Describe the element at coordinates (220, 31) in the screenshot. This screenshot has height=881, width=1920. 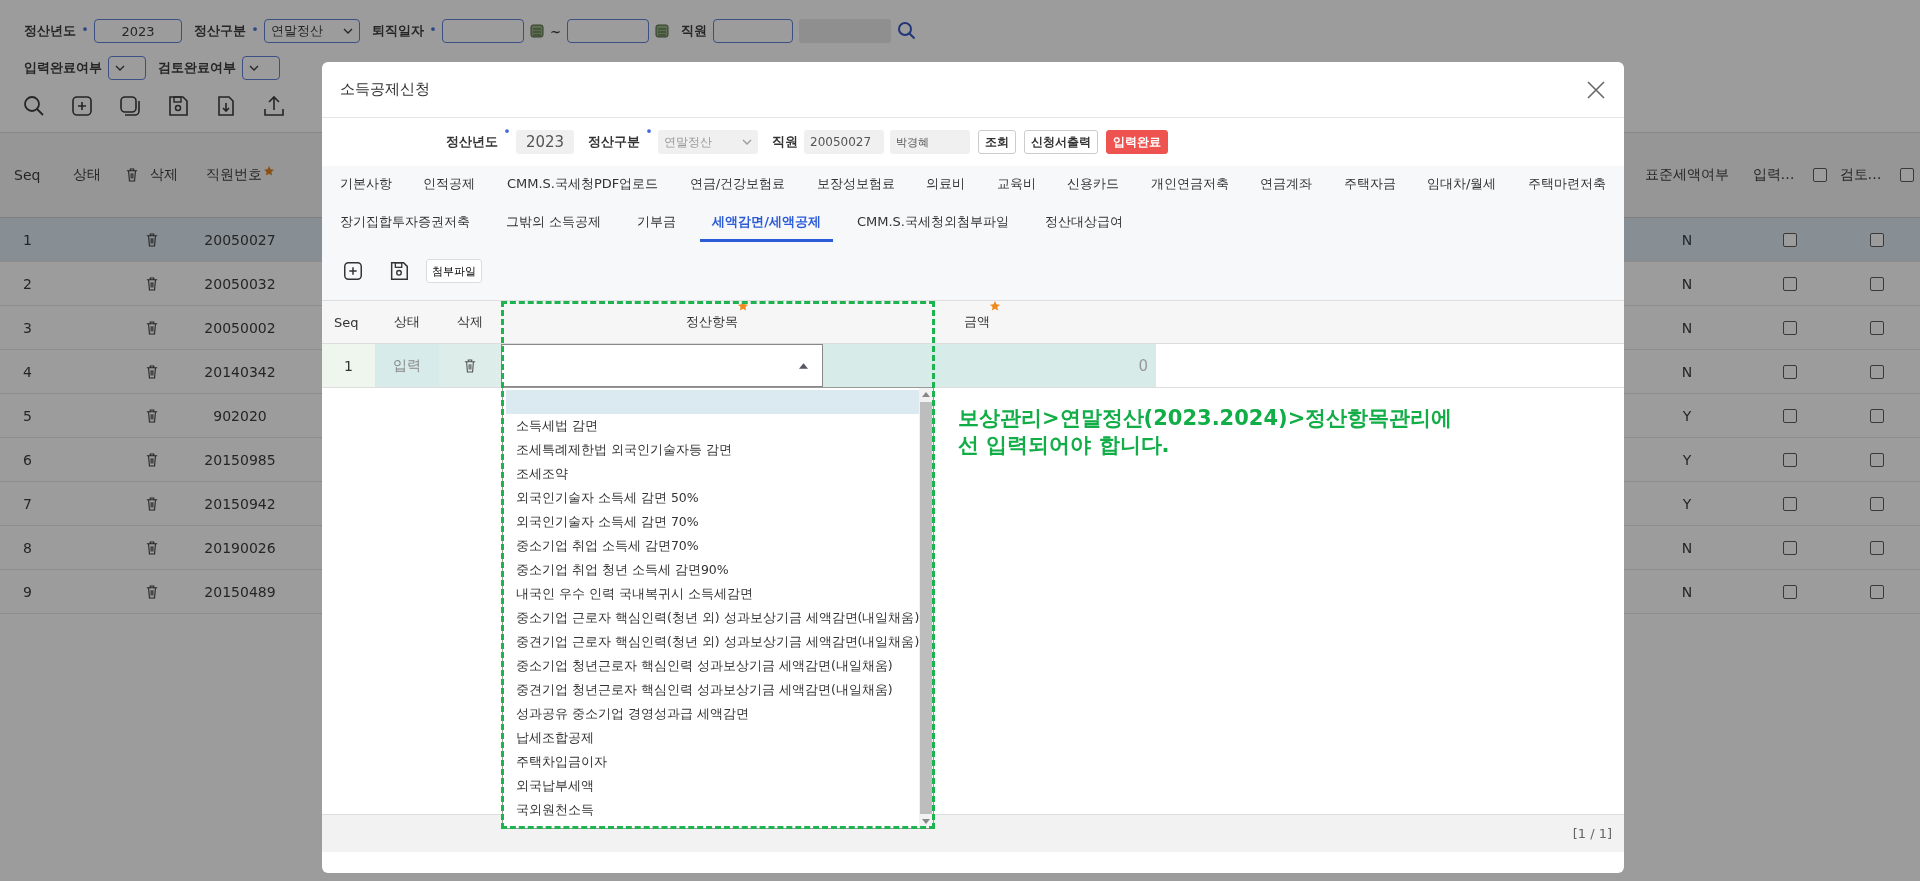
I see `filter-label: 정산구분` at that location.